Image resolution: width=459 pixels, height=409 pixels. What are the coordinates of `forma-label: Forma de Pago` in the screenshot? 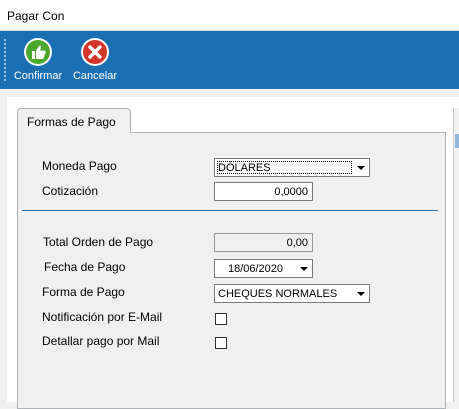 It's located at (83, 292).